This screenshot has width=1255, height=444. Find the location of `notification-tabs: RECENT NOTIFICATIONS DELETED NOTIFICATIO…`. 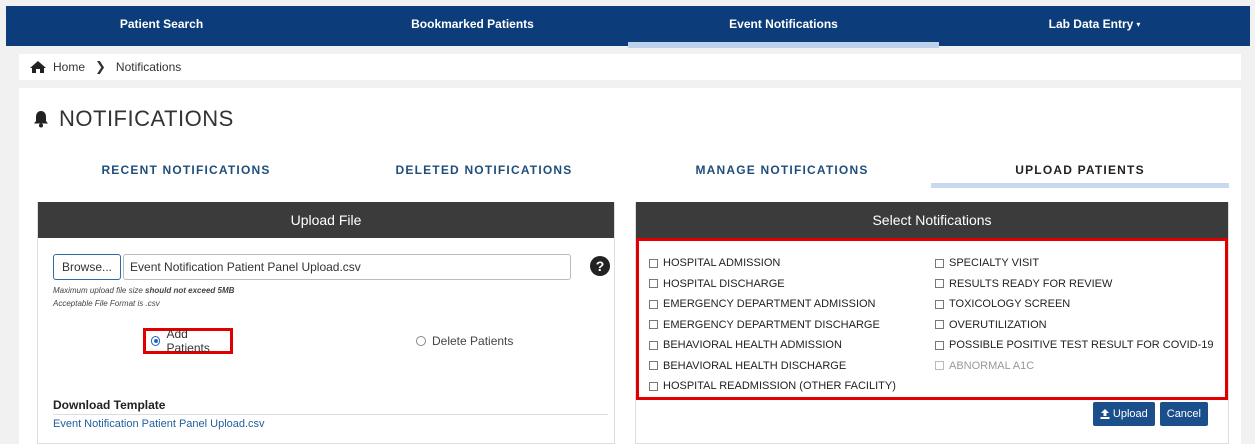

notification-tabs: RECENT NOTIFICATIONS DELETED NOTIFICATIO… is located at coordinates (633, 173).